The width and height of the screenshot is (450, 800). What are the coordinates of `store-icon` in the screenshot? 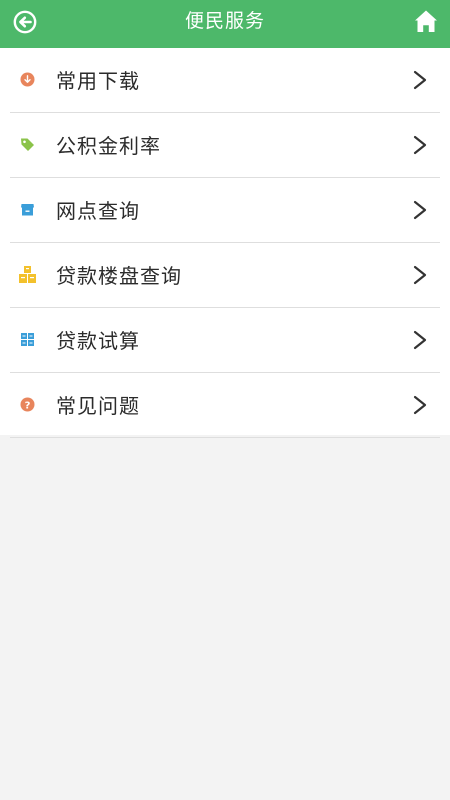 It's located at (27, 209).